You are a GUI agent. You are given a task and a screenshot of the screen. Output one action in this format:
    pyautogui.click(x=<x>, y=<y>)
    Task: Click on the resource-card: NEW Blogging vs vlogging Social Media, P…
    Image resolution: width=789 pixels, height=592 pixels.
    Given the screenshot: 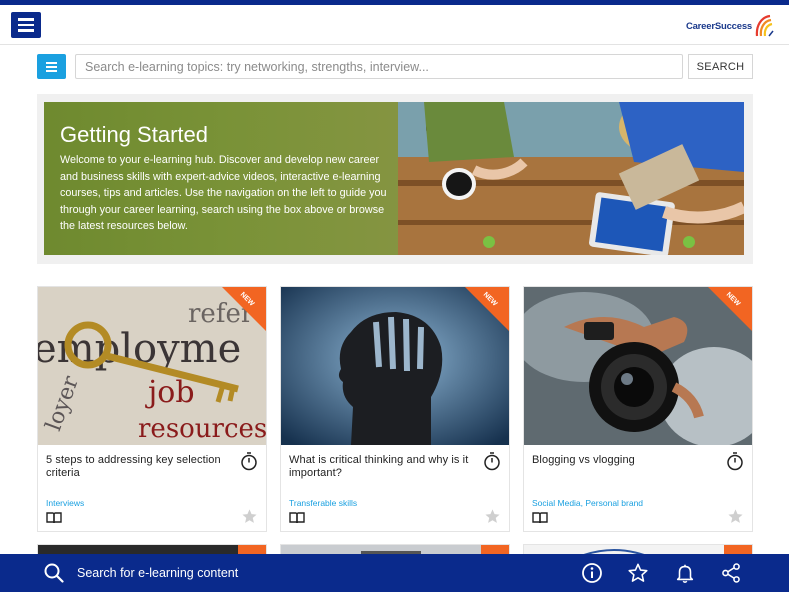 What is the action you would take?
    pyautogui.click(x=638, y=409)
    